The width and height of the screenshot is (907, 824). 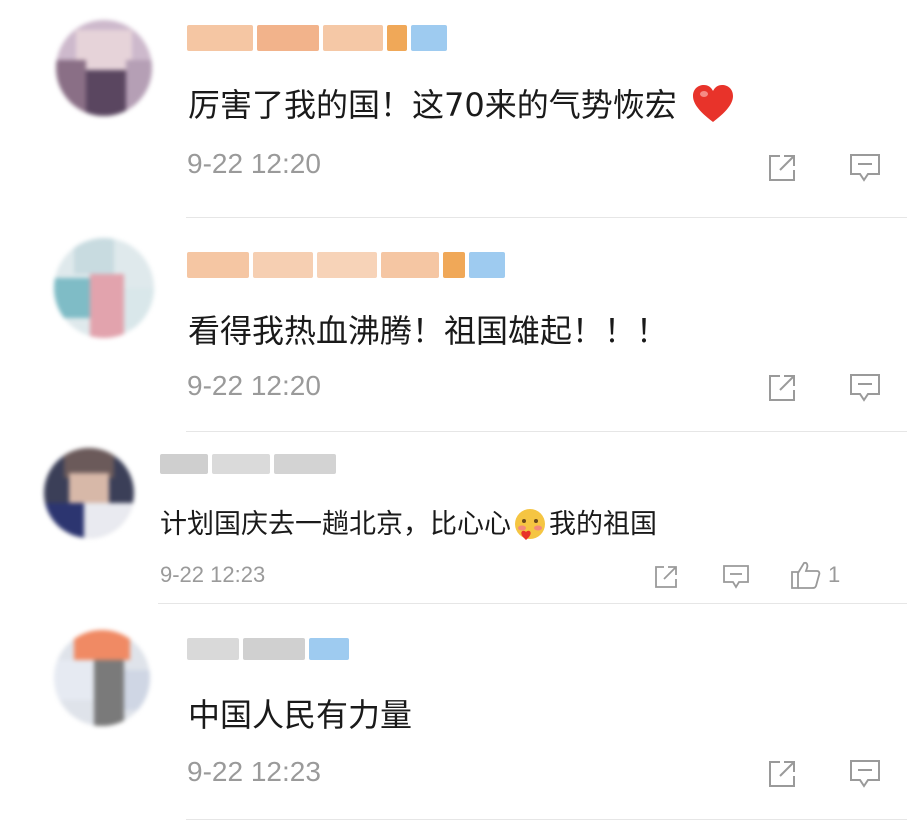 I want to click on blush-face-emoji, so click(x=530, y=524).